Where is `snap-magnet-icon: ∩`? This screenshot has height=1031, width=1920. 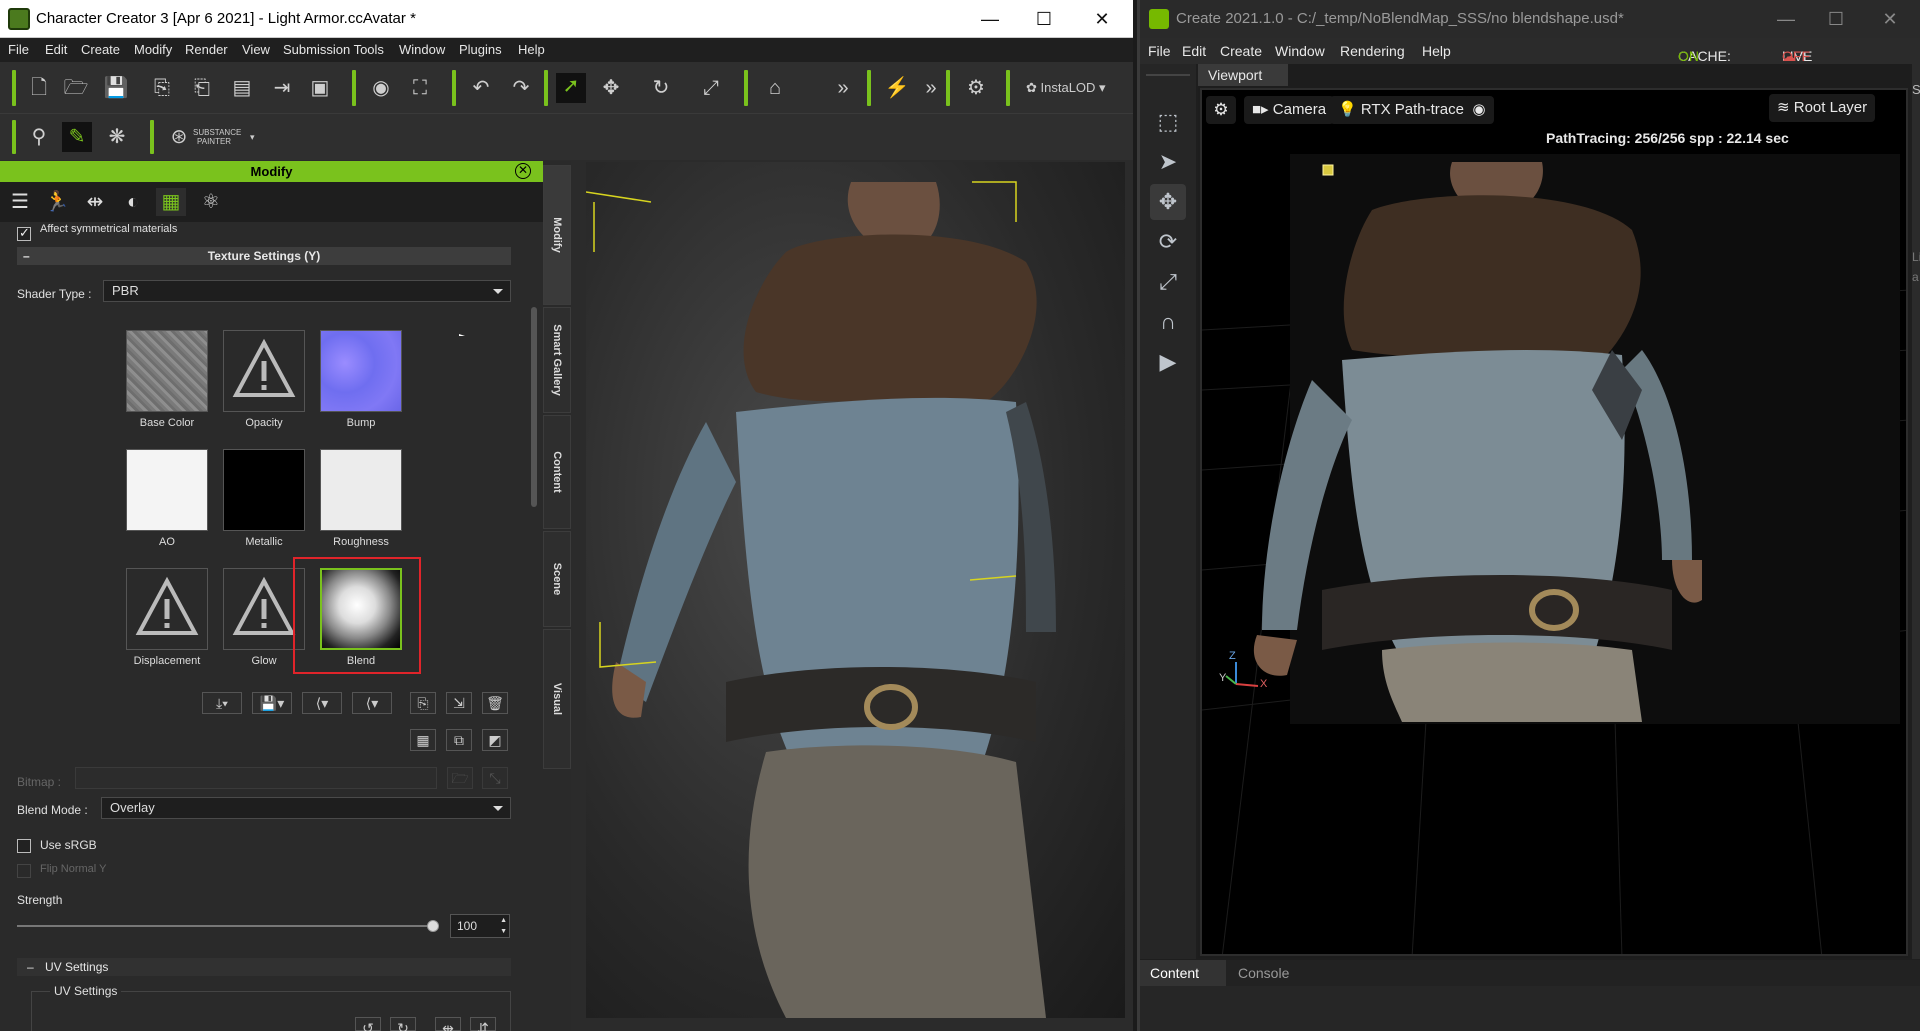 snap-magnet-icon: ∩ is located at coordinates (1168, 322).